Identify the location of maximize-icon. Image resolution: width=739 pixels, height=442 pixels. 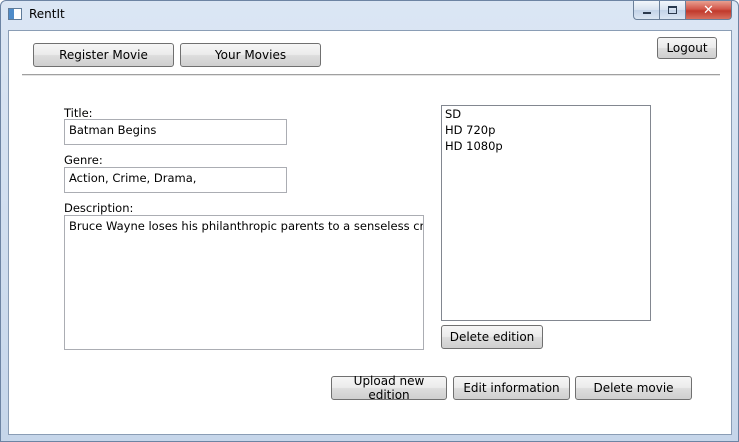
(672, 10).